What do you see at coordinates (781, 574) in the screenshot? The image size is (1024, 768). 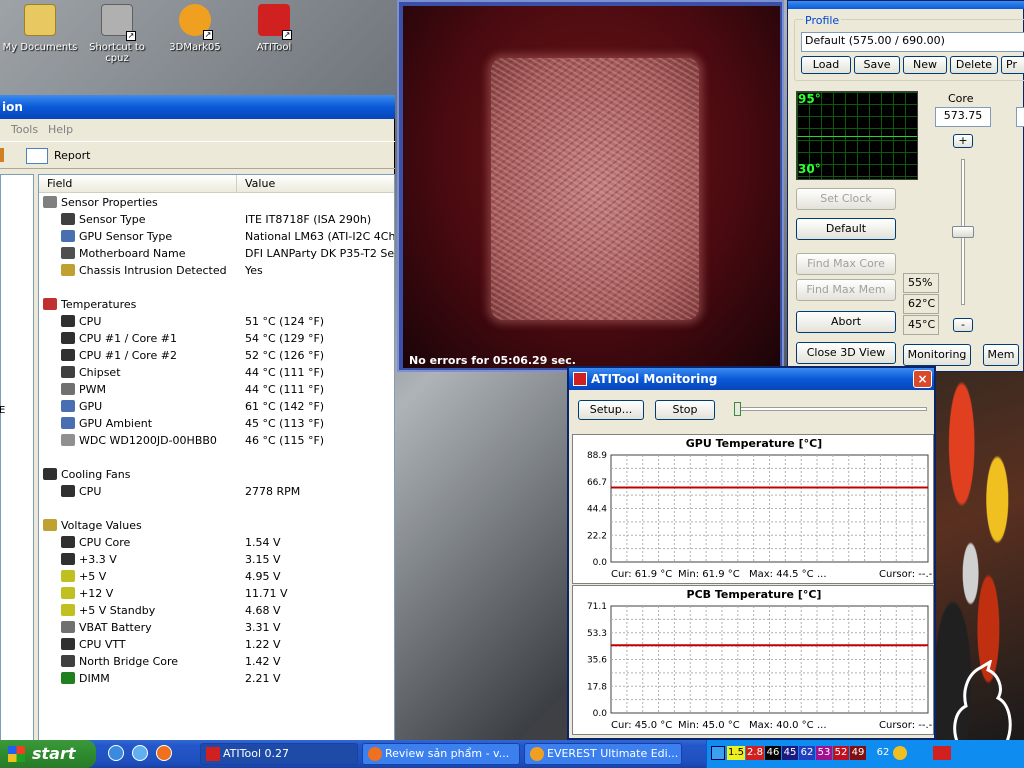 I see `chart-max-readout: Max: 44.5 °C` at bounding box center [781, 574].